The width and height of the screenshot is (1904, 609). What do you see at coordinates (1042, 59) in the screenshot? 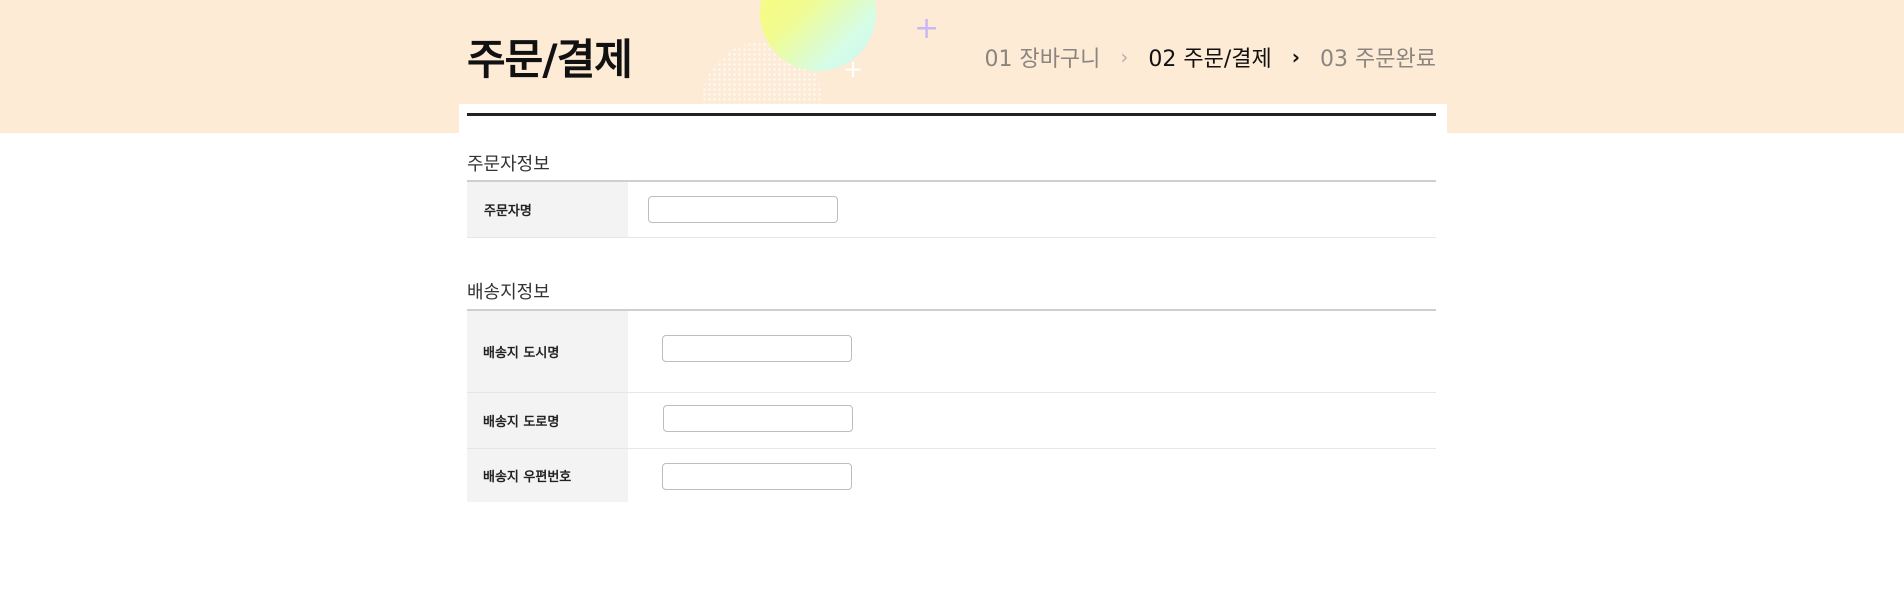
I see `step-cart: 01 장바구니` at bounding box center [1042, 59].